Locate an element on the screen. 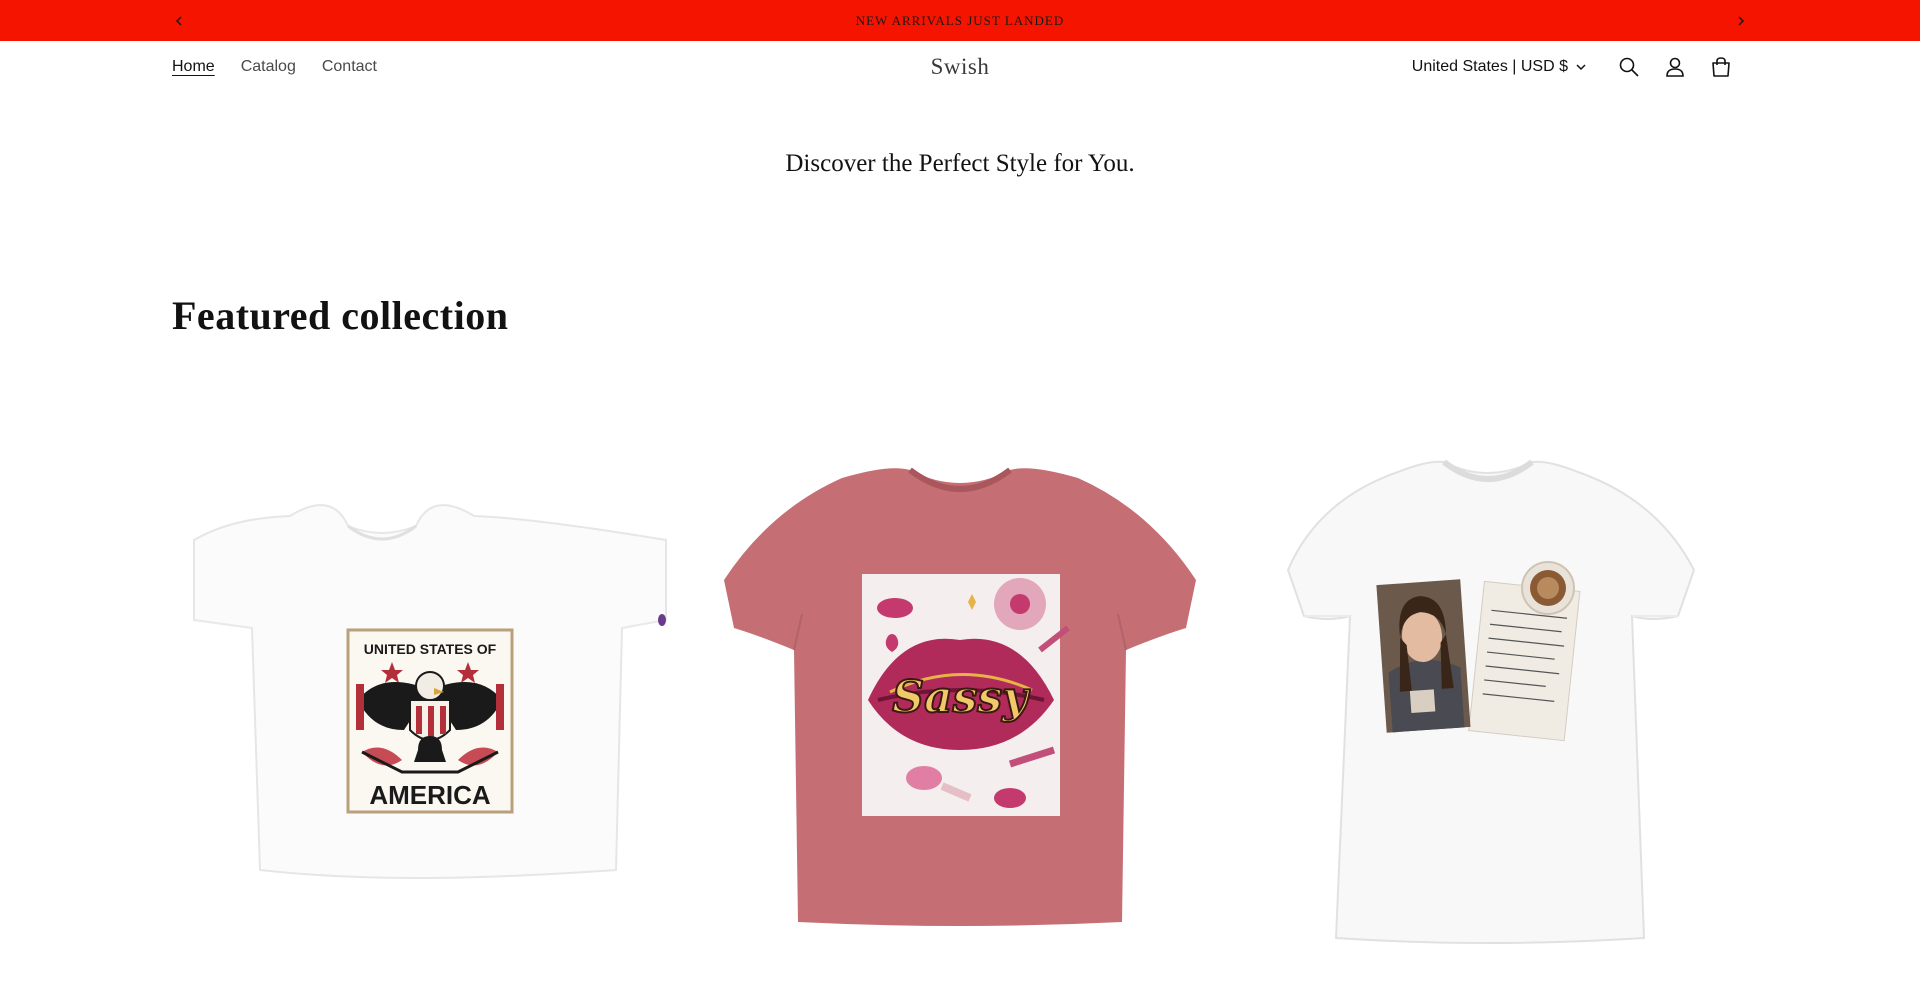 This screenshot has width=1920, height=993. nav-home: Home is located at coordinates (193, 67).